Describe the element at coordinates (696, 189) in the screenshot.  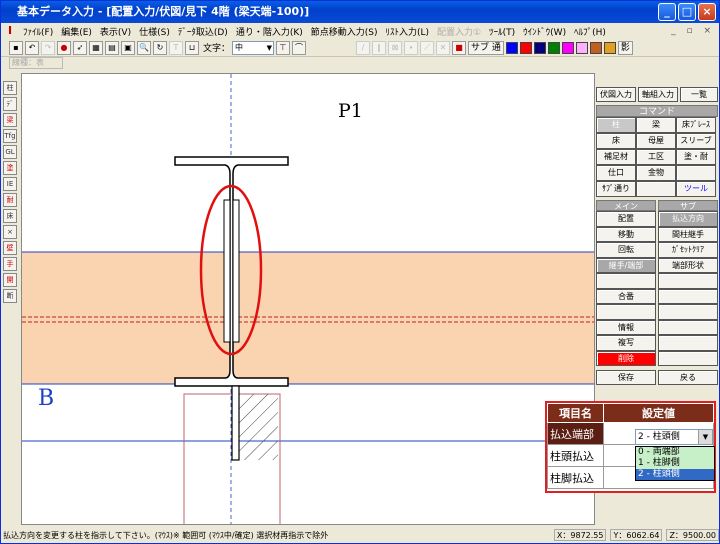
I see `cmd-tools-button: ツール` at that location.